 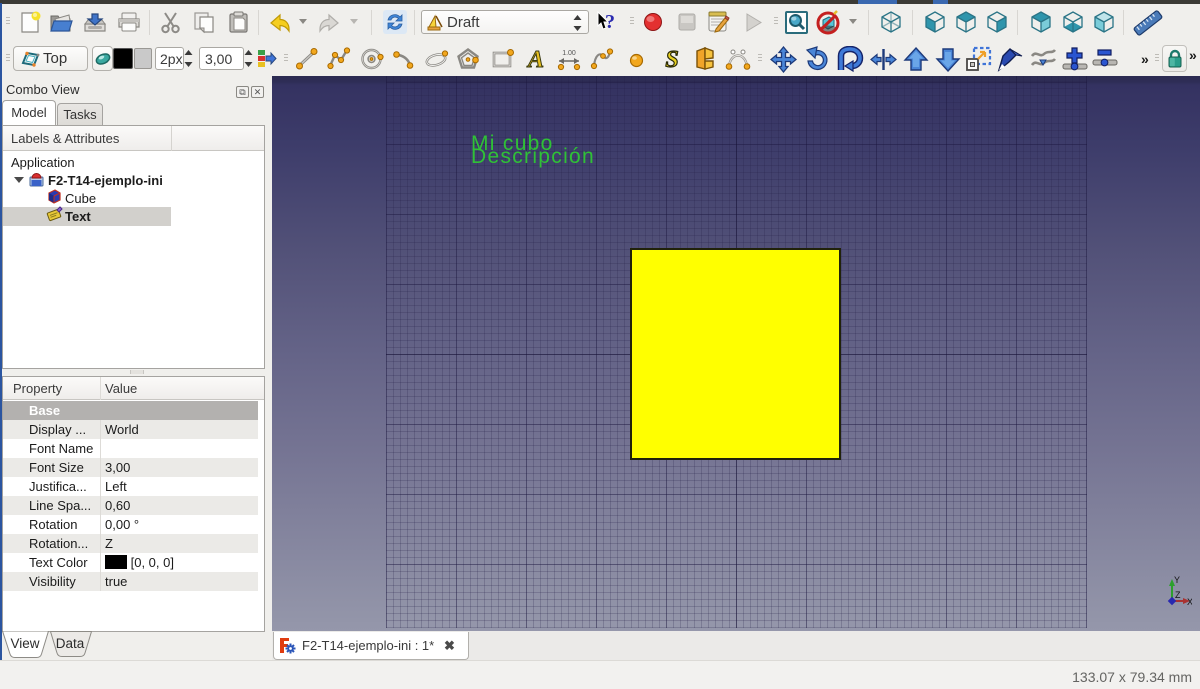 I want to click on svg-text: X, so click(x=1189, y=602).